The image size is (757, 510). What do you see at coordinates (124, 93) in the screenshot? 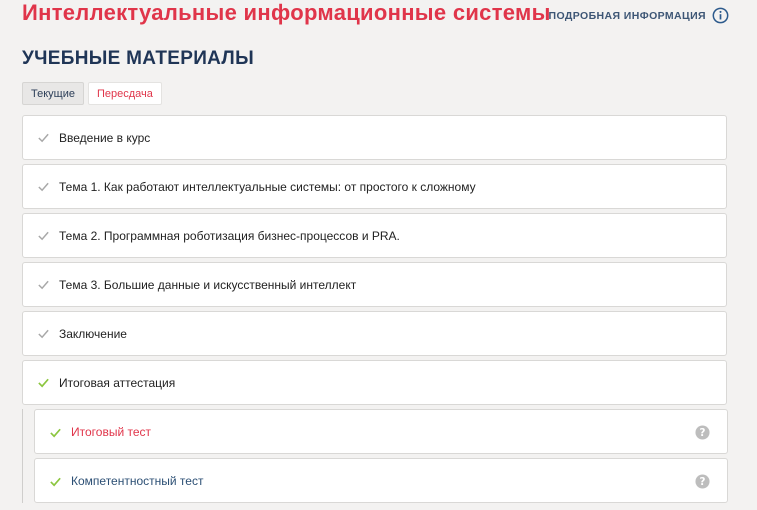
I see `tab-retake: Пересдача` at bounding box center [124, 93].